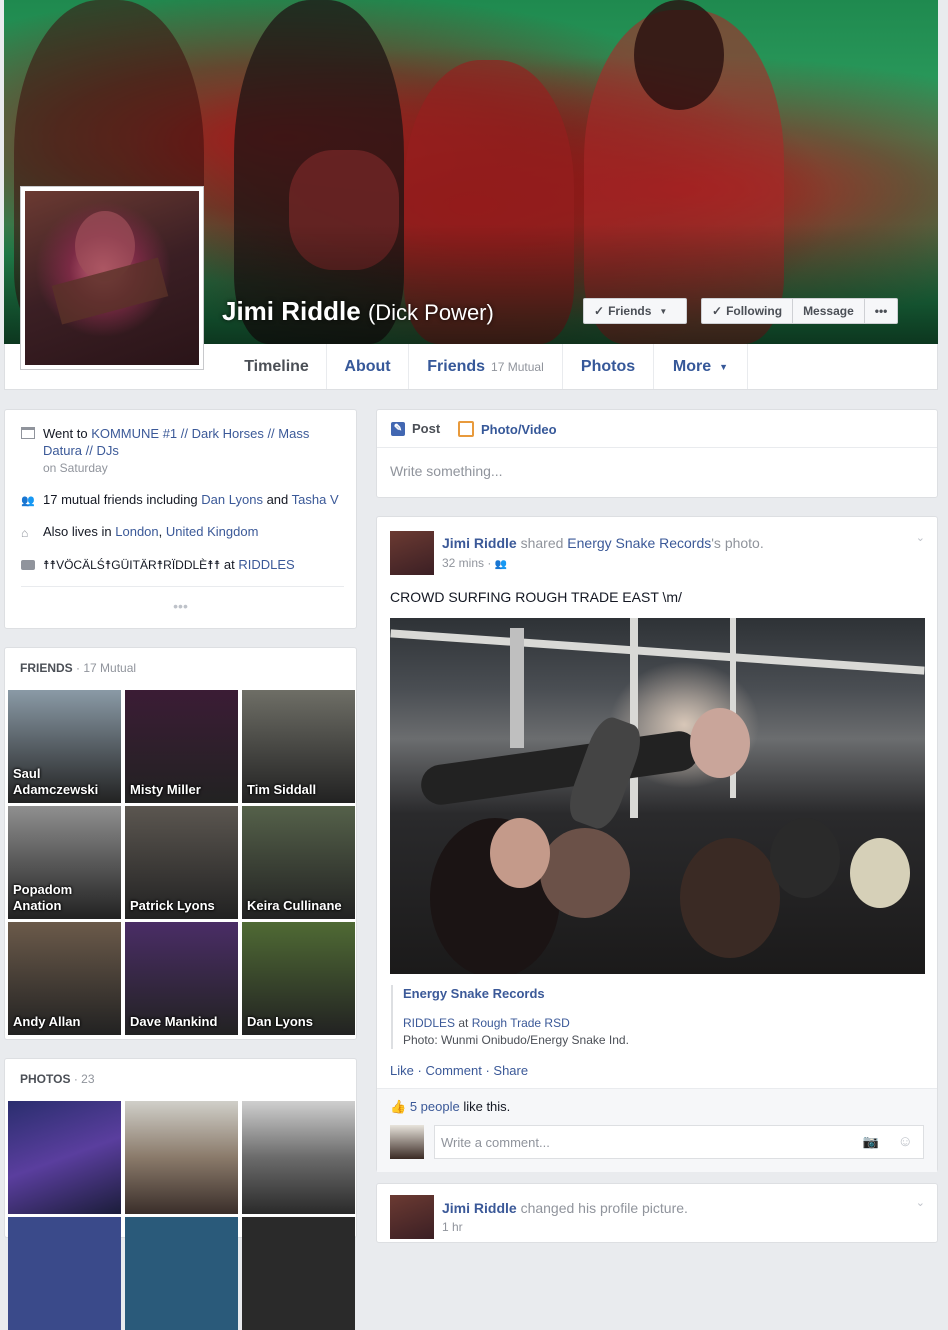 This screenshot has height=1330, width=948. What do you see at coordinates (466, 429) in the screenshot?
I see `photo-icon` at bounding box center [466, 429].